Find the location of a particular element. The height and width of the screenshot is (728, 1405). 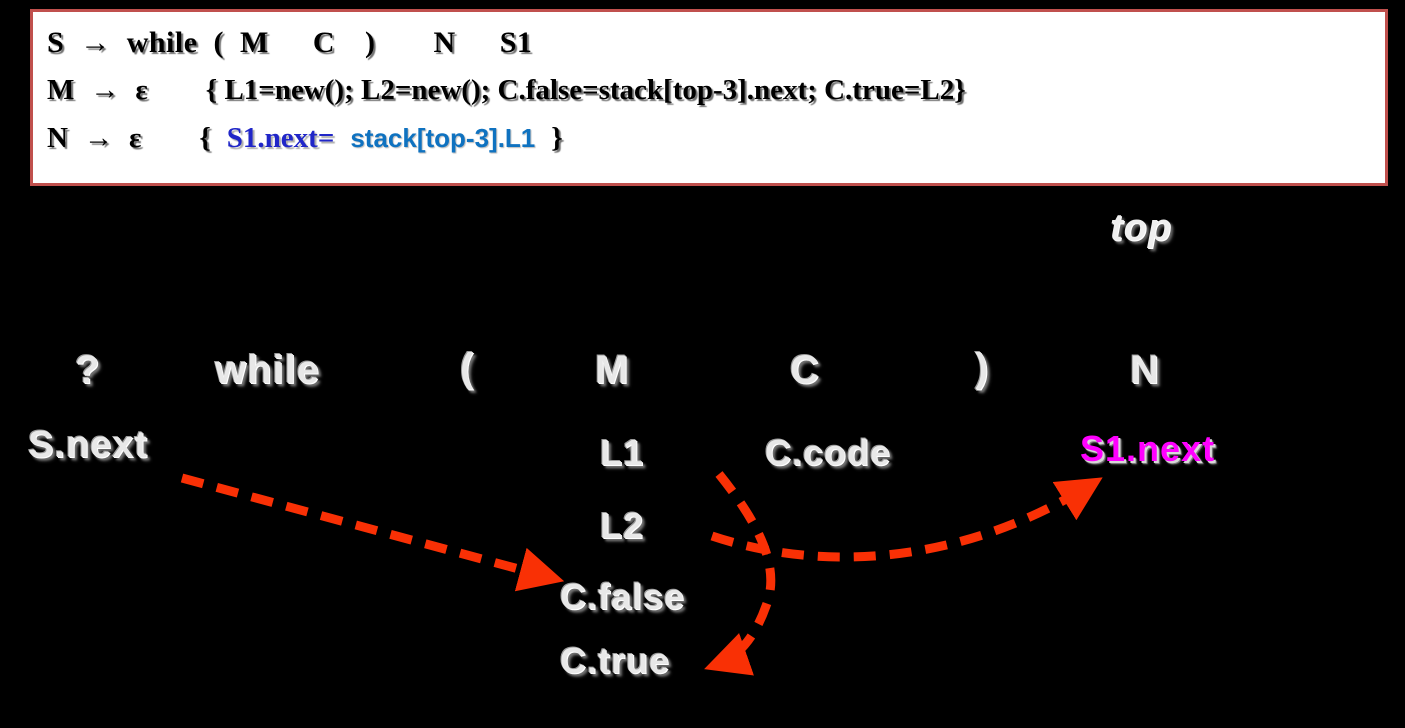

stack-symbol-n: N is located at coordinates (1145, 370).